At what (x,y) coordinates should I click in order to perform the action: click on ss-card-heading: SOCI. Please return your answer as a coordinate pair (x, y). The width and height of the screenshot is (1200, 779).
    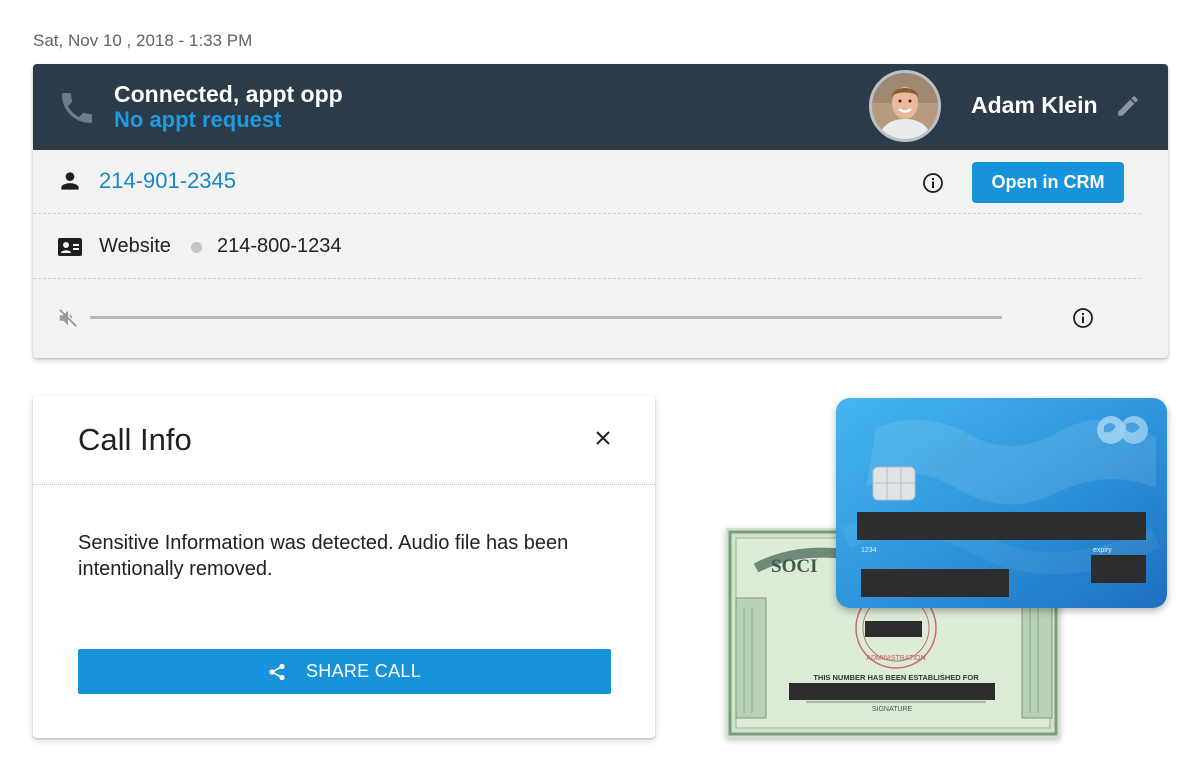
    Looking at the image, I should click on (794, 566).